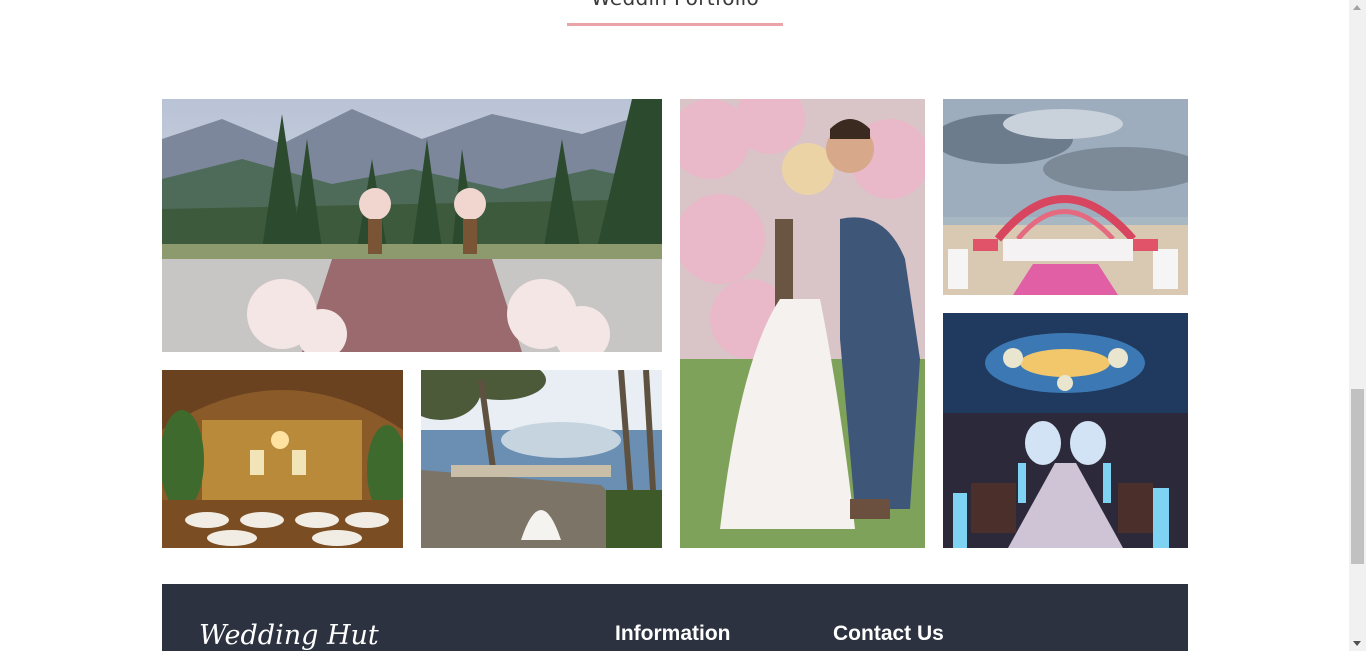  I want to click on scroll-down-arrow-icon, so click(1357, 643).